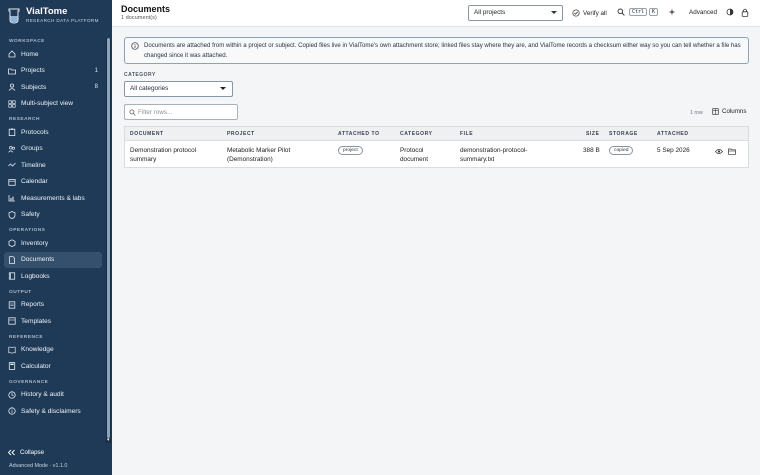 This screenshot has height=475, width=760. What do you see at coordinates (53, 366) in the screenshot?
I see `sidebar-item-calculator: Calculator` at bounding box center [53, 366].